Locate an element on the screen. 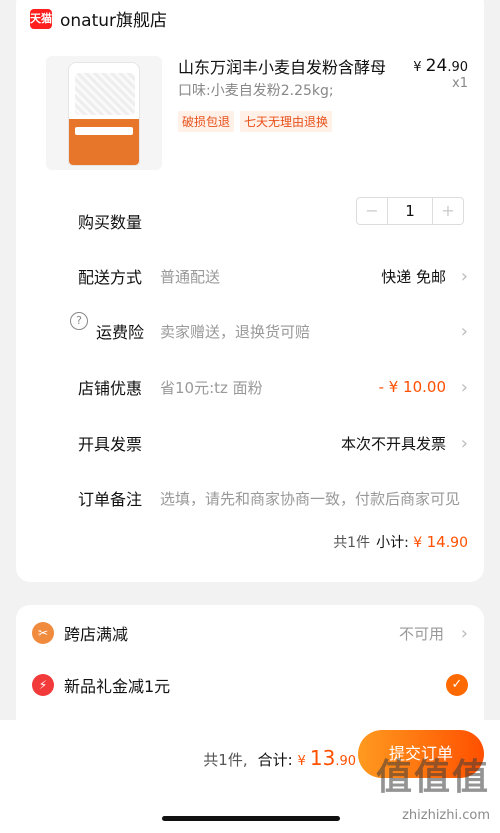 The width and height of the screenshot is (500, 833). service-tags: 破损包退 七天无理由退换 is located at coordinates (255, 121).